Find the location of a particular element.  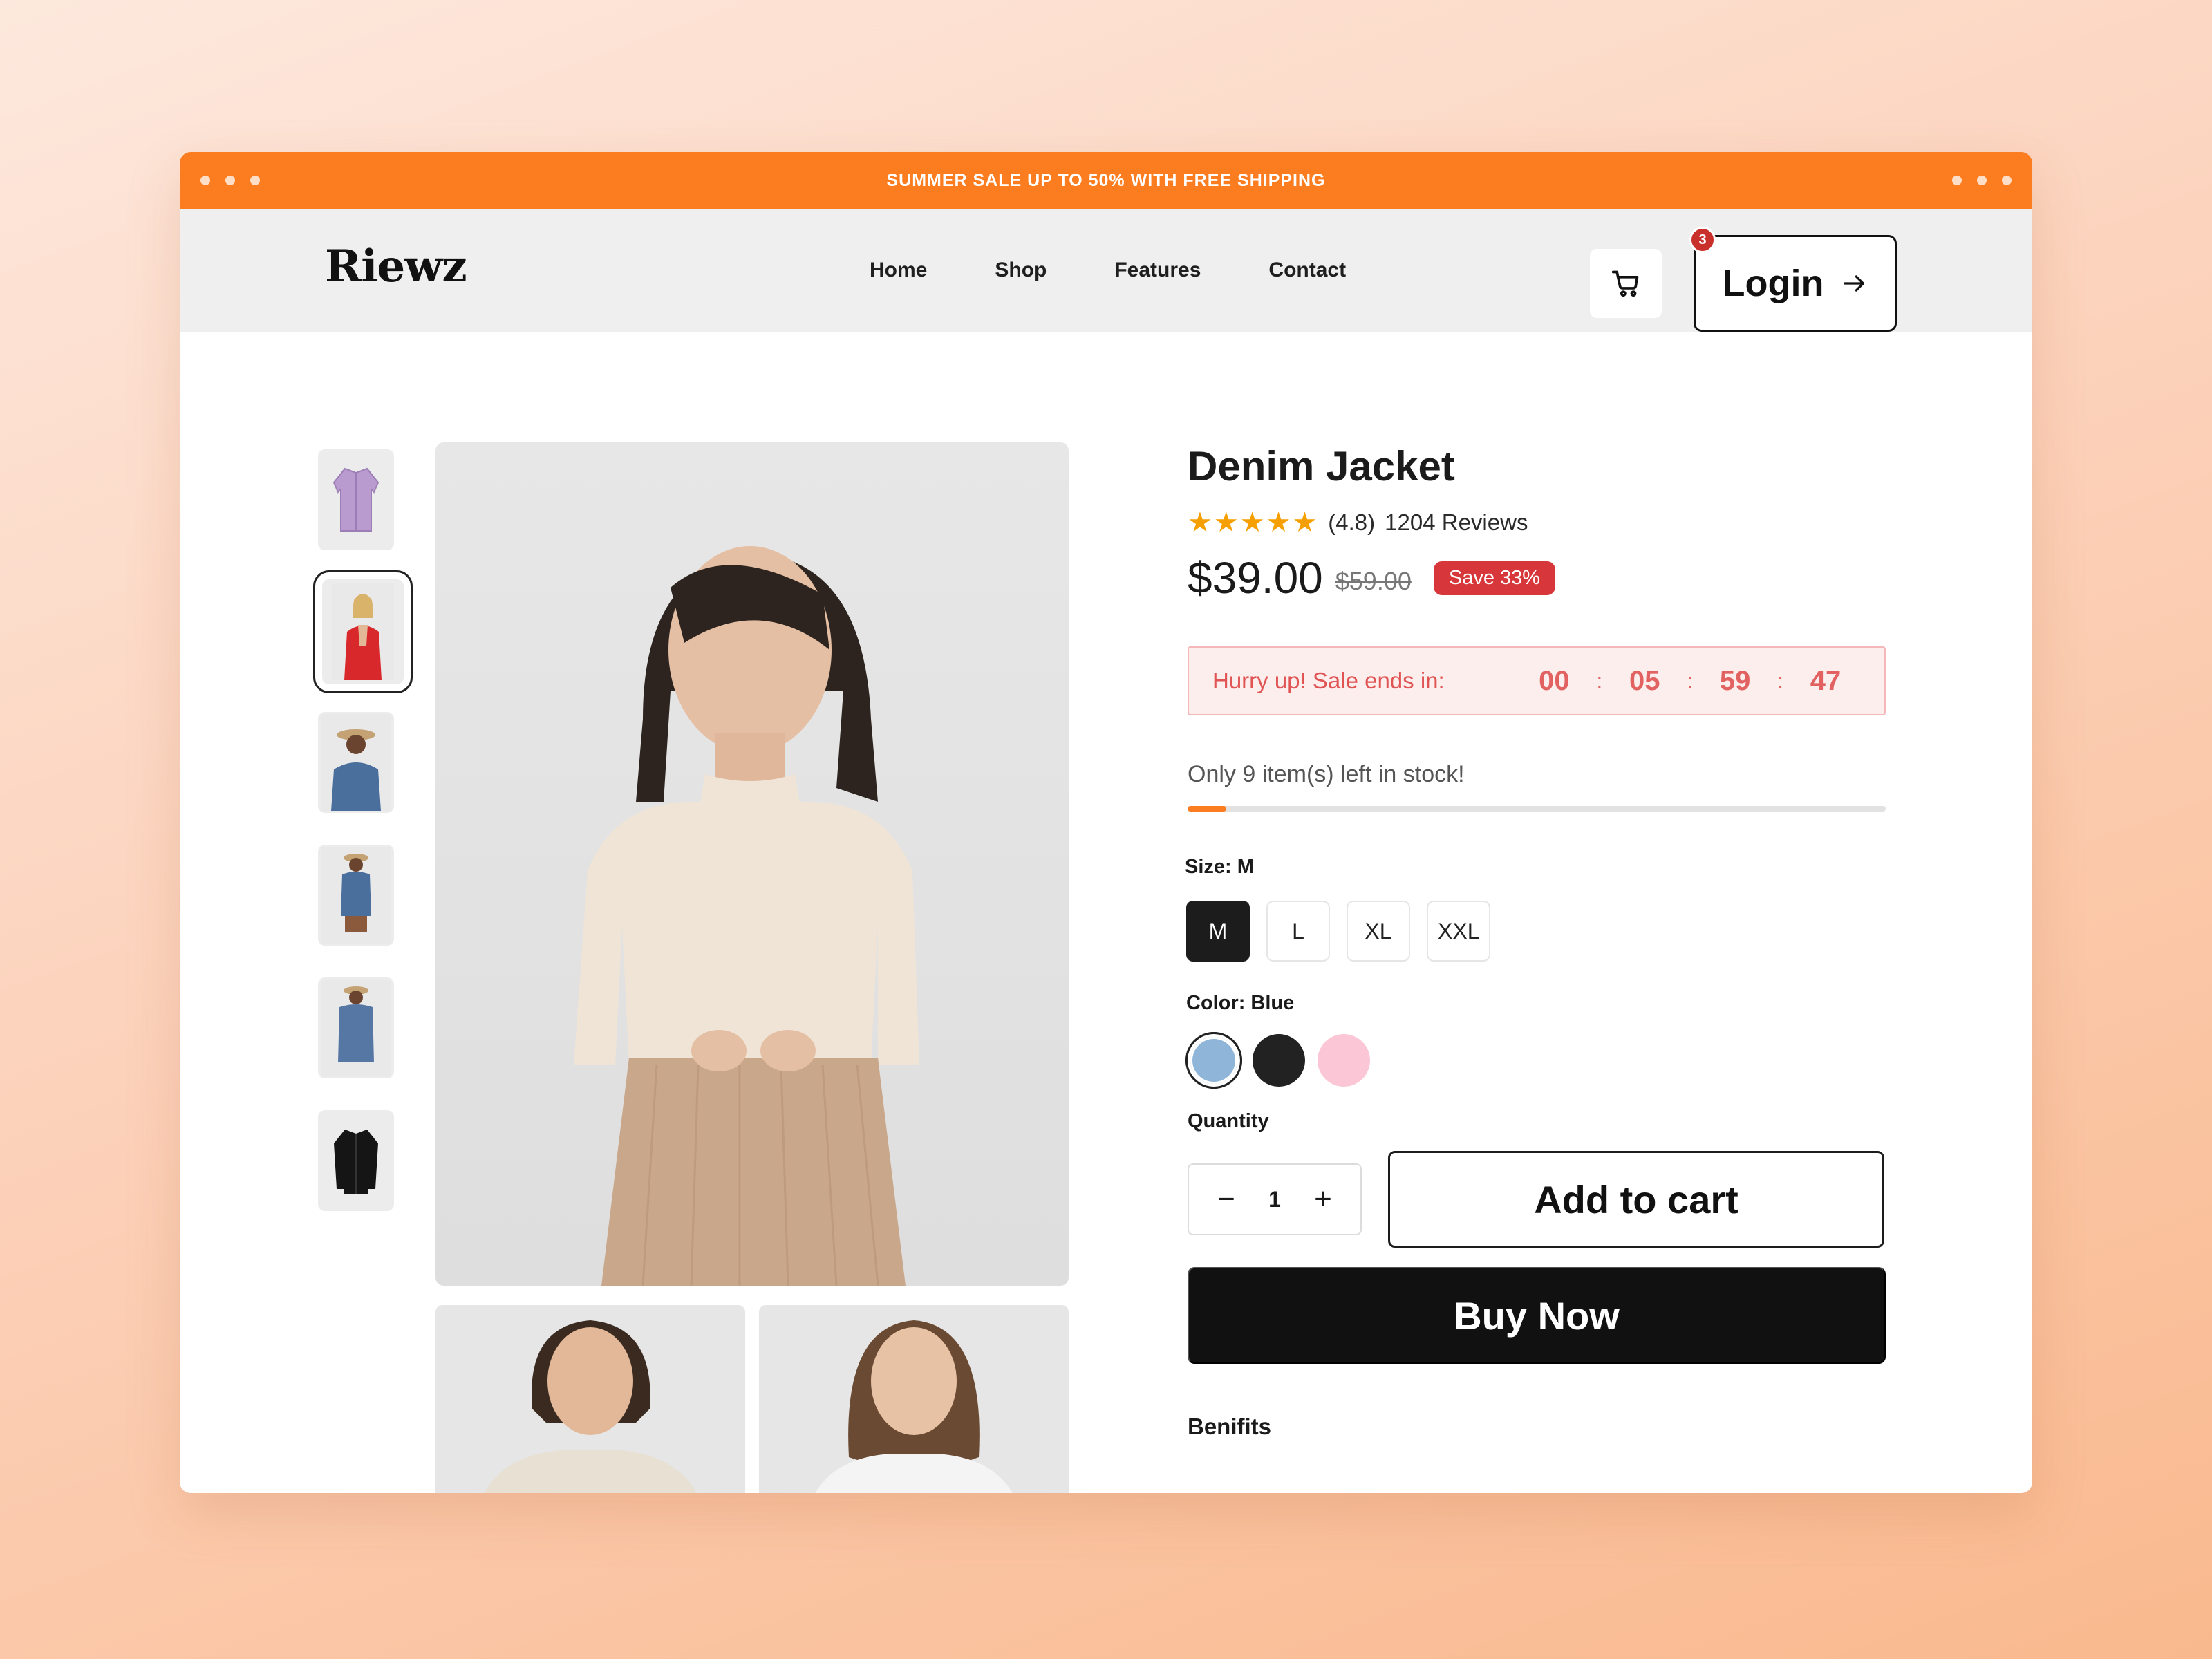

product-image-secondary is located at coordinates (590, 1399).